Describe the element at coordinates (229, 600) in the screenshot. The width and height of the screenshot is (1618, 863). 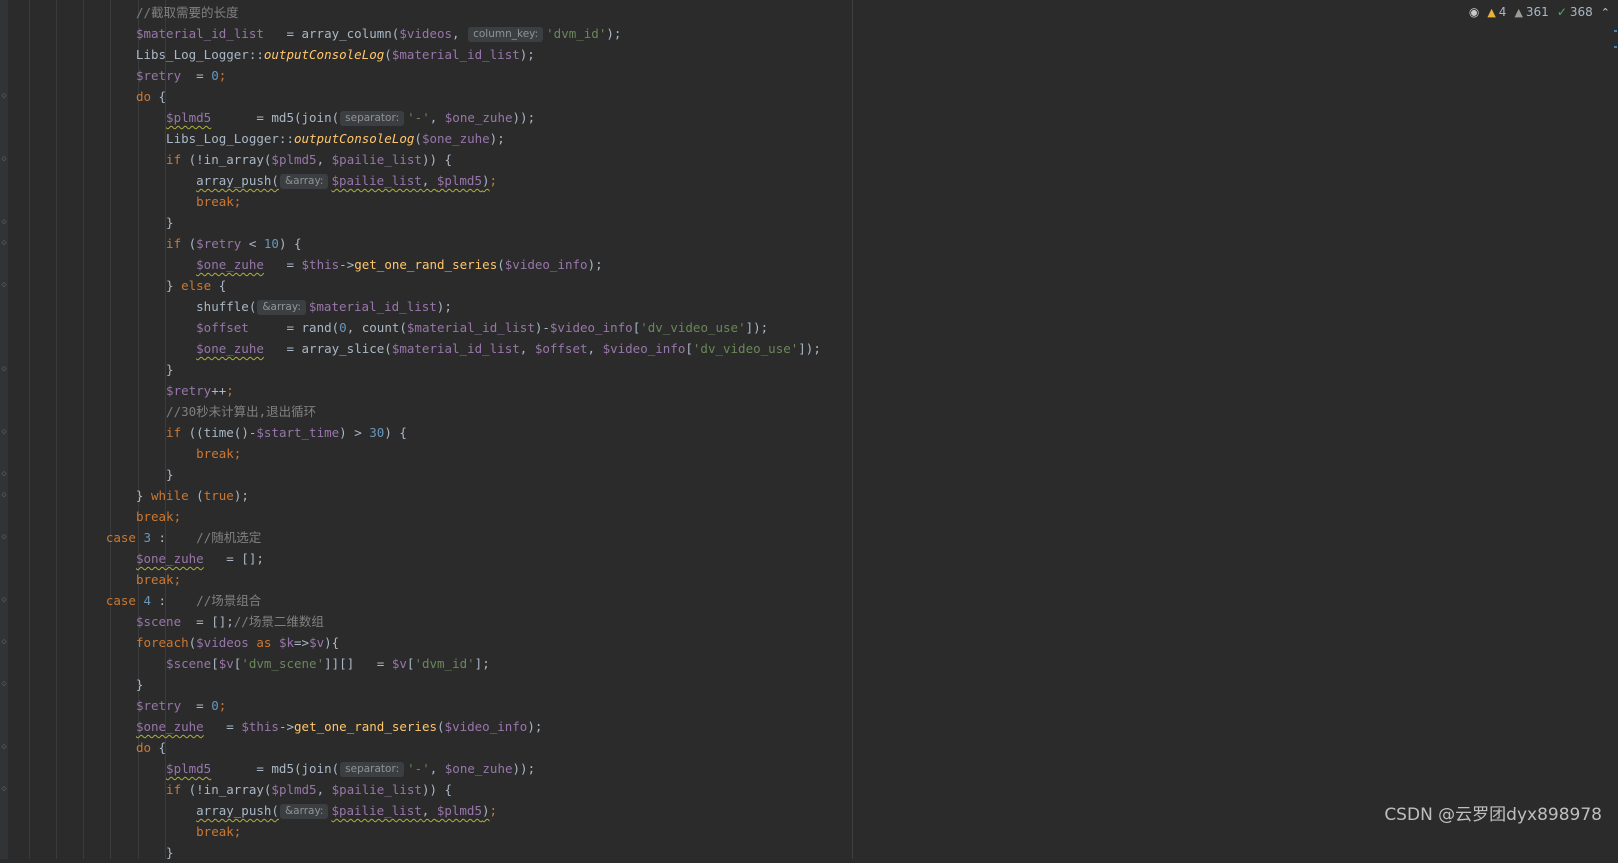
I see `code-comment: //场景组合` at that location.